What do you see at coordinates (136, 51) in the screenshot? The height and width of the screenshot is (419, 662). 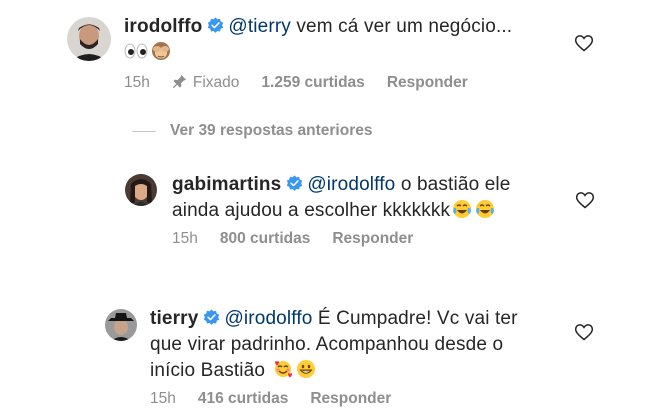 I see `eyes-emoji` at bounding box center [136, 51].